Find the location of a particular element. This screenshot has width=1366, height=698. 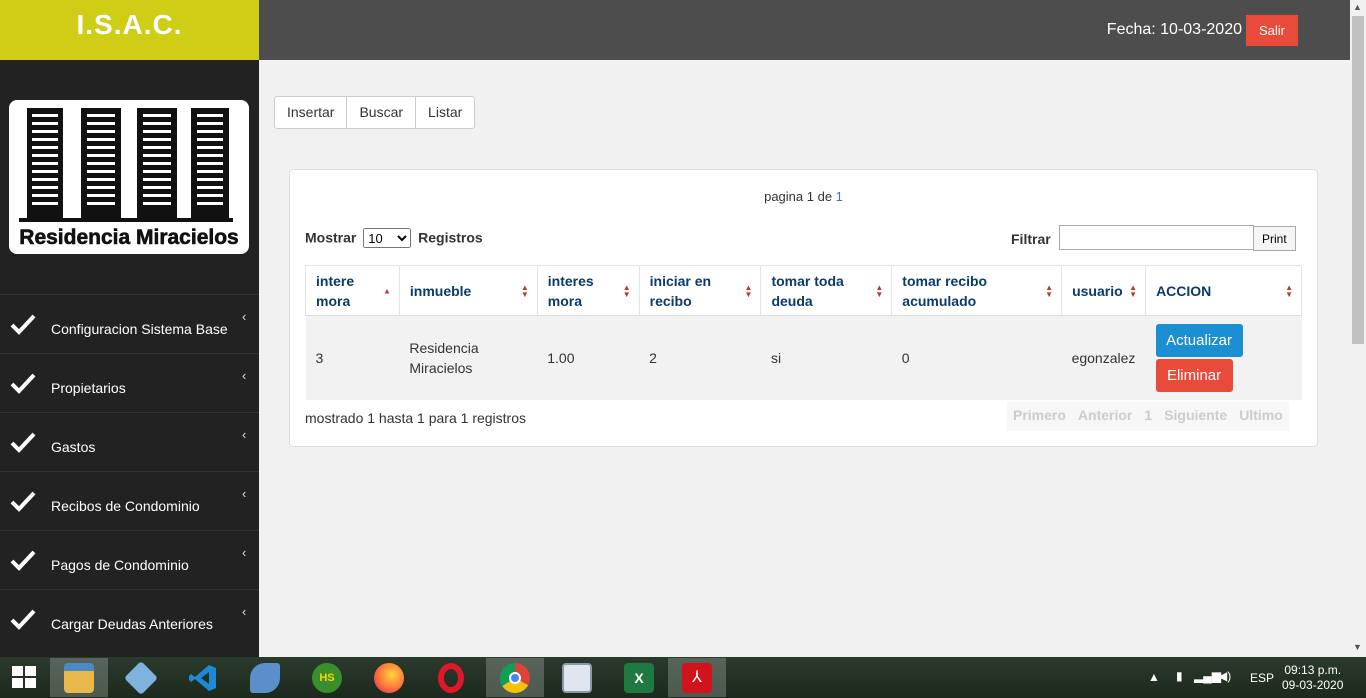

logout-button: Salir is located at coordinates (1272, 30).